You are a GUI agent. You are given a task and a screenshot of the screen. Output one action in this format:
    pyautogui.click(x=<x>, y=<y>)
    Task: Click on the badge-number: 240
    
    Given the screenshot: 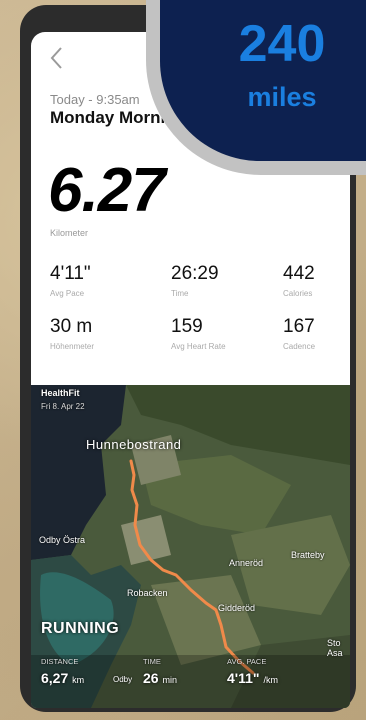 What is the action you would take?
    pyautogui.click(x=282, y=44)
    